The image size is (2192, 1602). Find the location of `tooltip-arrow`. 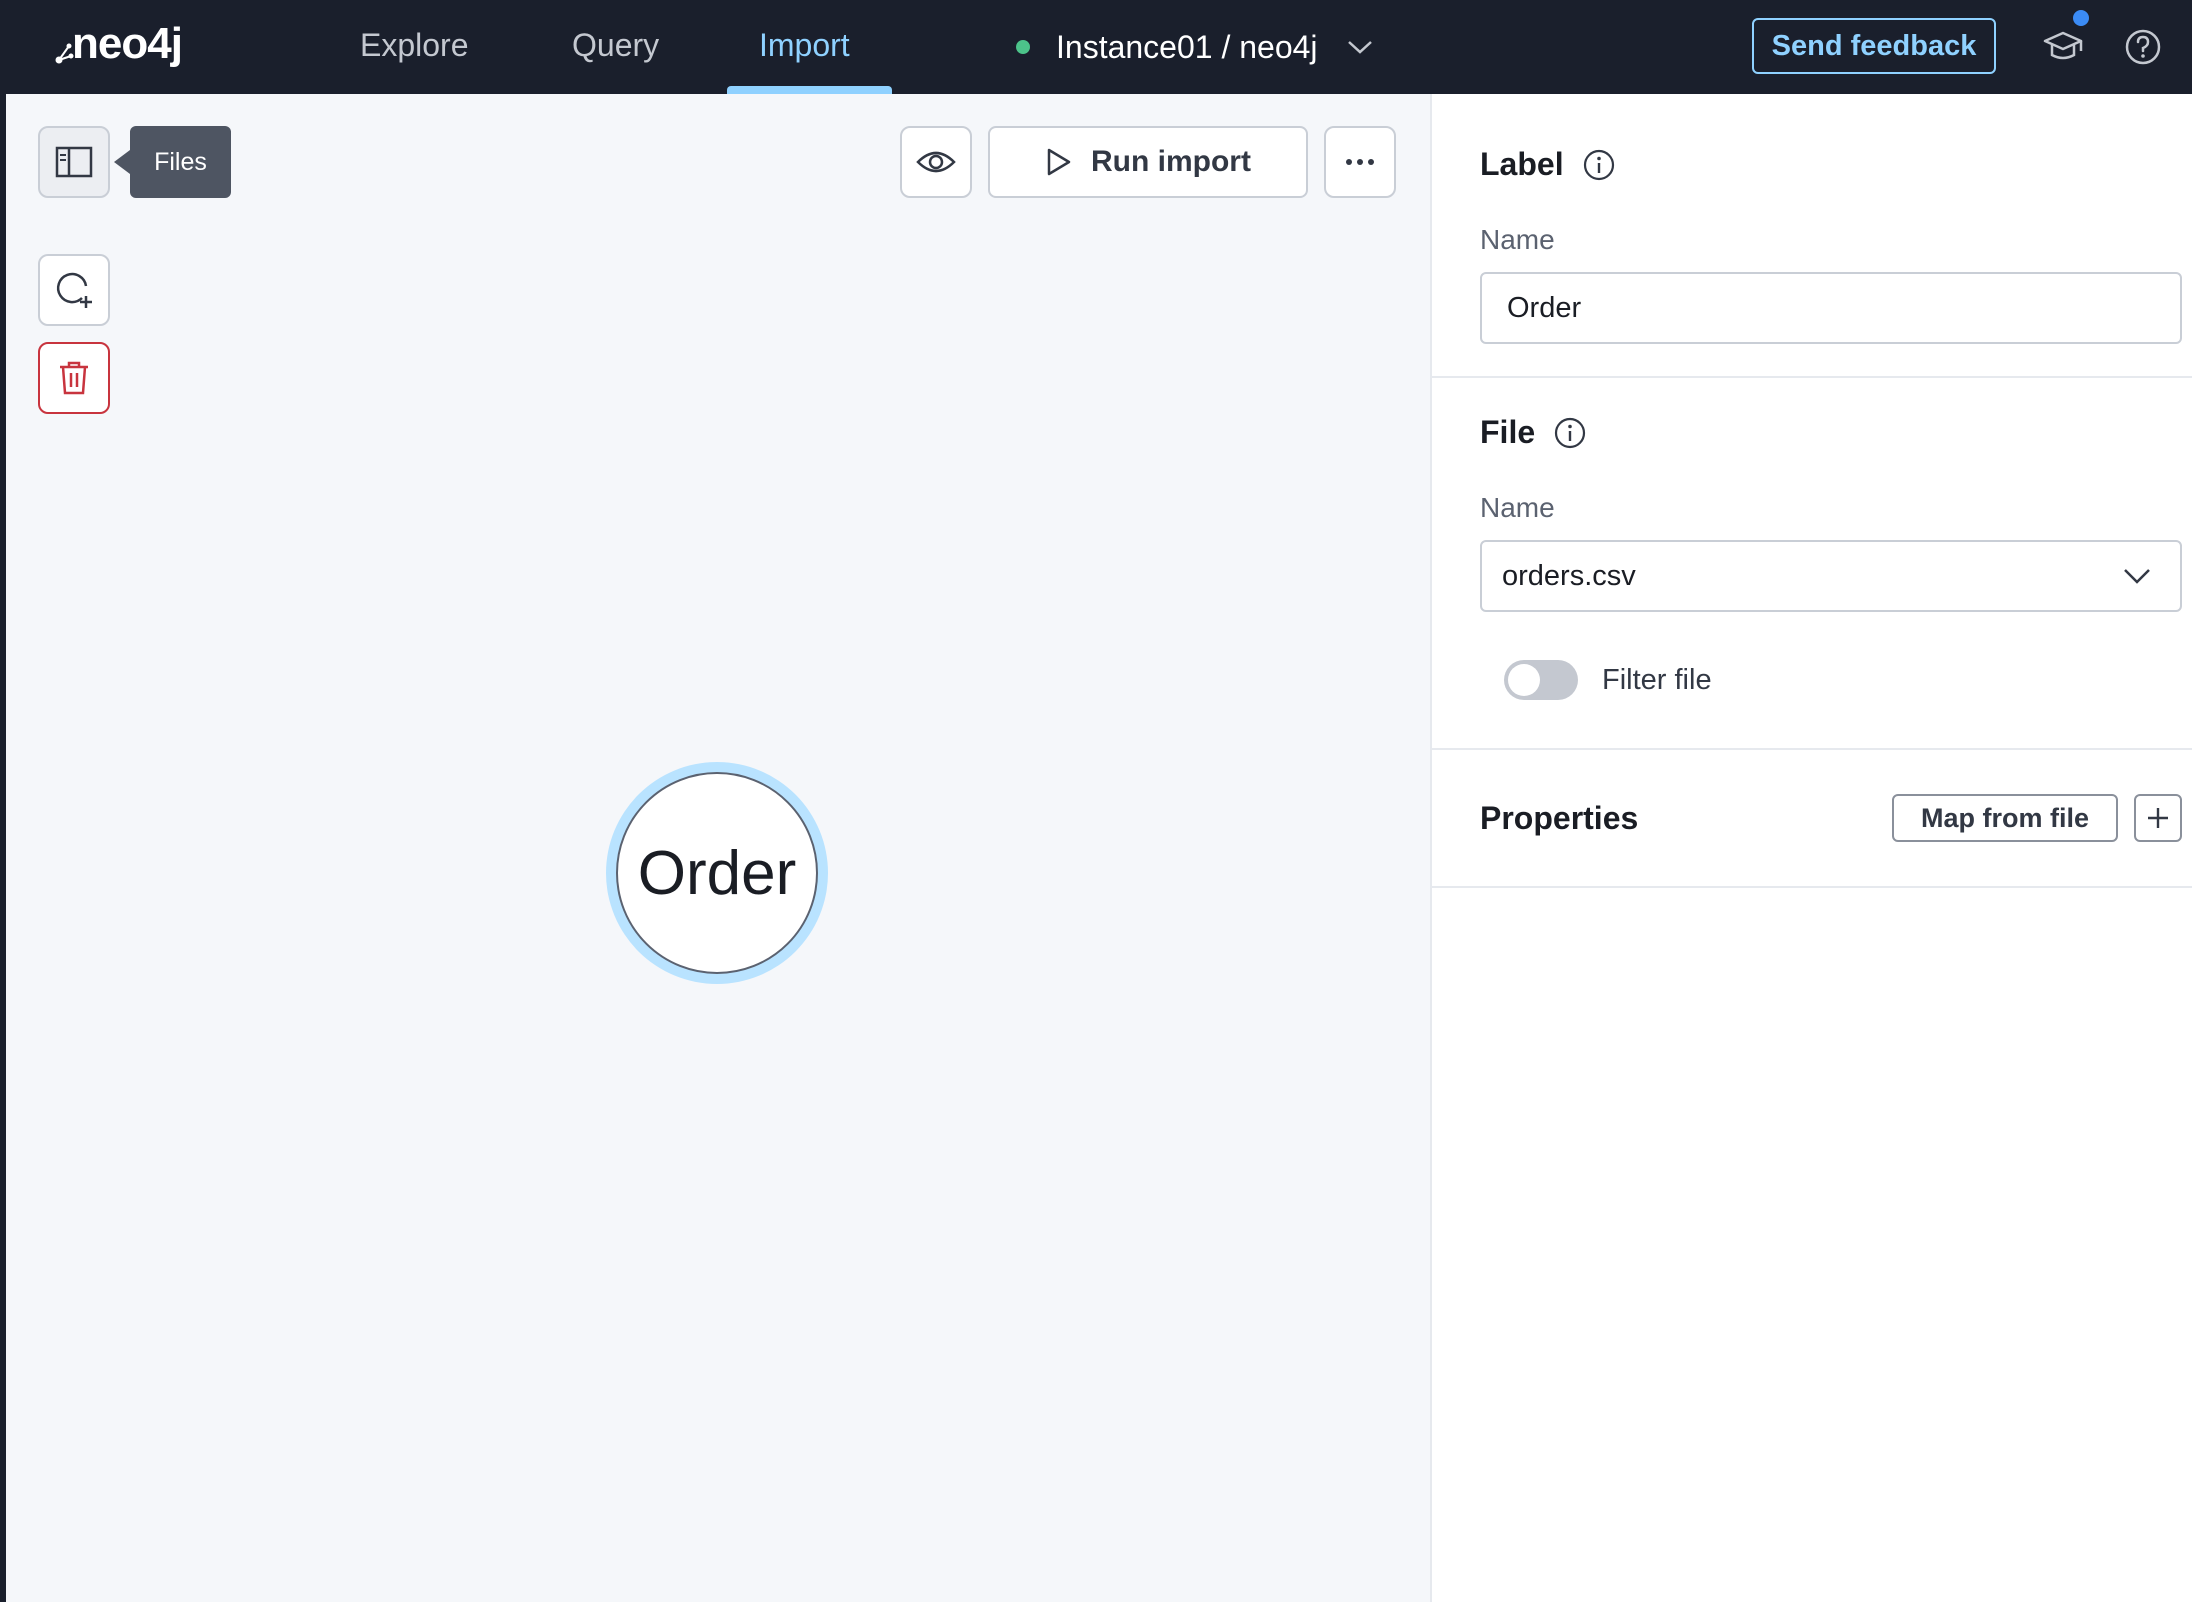

tooltip-arrow is located at coordinates (122, 162).